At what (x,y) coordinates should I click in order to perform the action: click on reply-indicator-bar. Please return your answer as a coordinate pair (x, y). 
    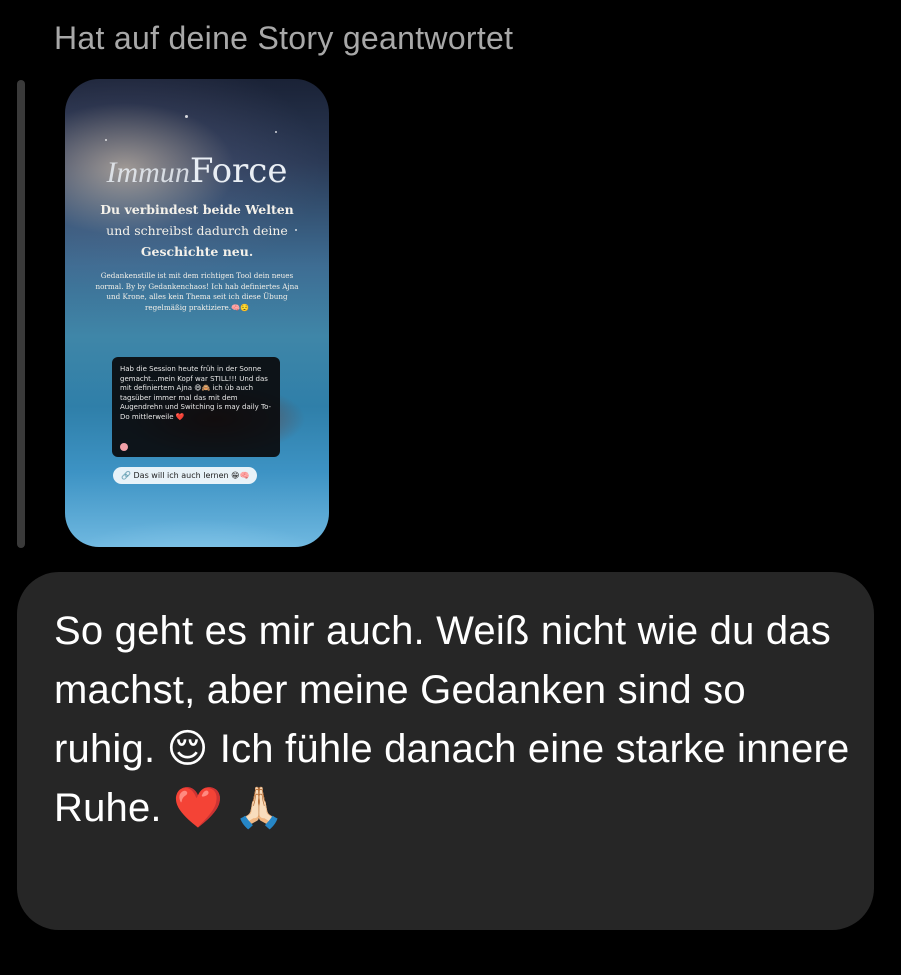
    Looking at the image, I should click on (21, 314).